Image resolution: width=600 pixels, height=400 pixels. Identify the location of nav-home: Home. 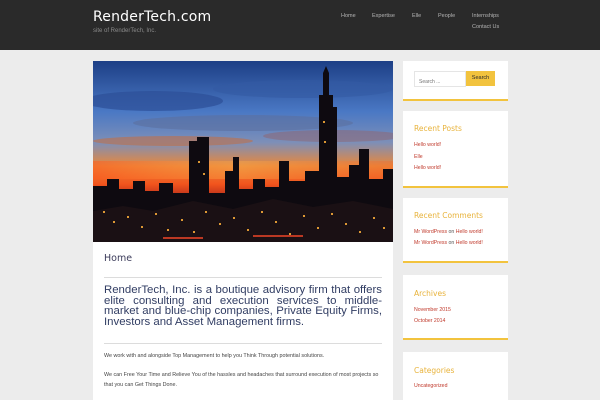
(348, 16).